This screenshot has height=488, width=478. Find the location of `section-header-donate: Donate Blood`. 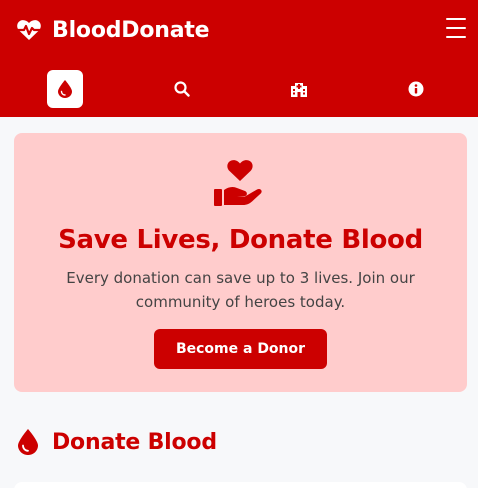

section-header-donate: Donate Blood is located at coordinates (117, 442).